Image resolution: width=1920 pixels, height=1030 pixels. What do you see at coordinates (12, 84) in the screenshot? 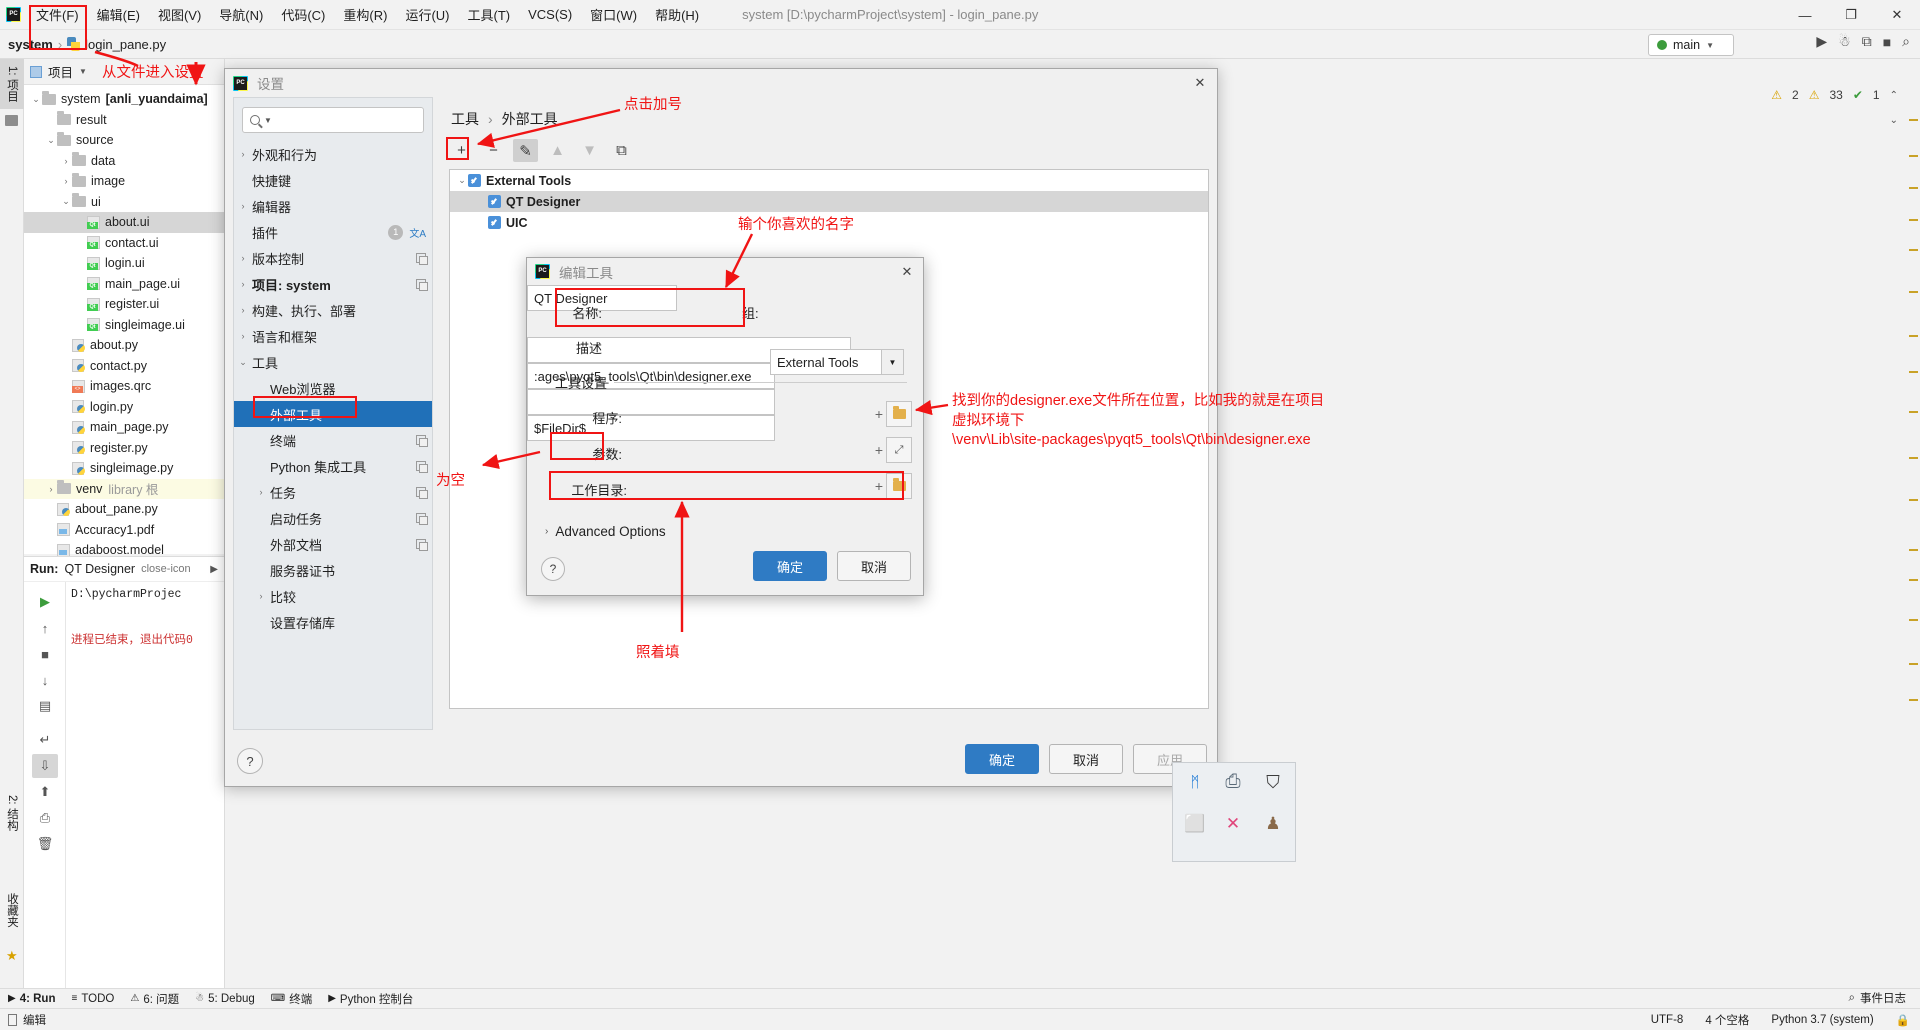
I see `strip-item-project: 1: 项目` at bounding box center [12, 84].